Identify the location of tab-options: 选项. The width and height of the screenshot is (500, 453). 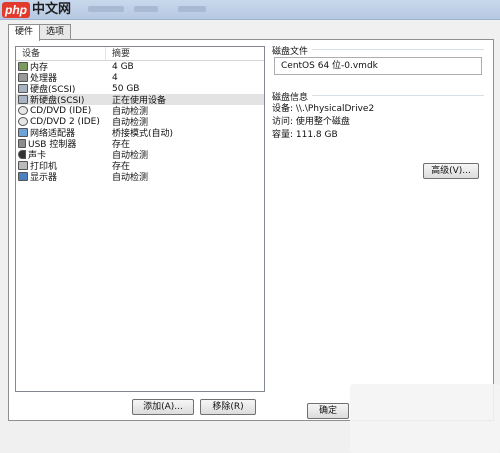
(55, 32).